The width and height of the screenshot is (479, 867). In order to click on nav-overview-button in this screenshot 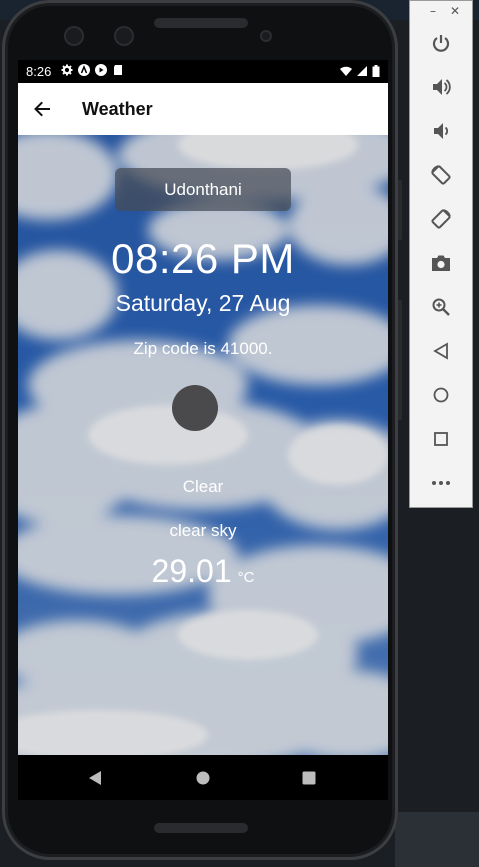, I will do `click(309, 778)`.